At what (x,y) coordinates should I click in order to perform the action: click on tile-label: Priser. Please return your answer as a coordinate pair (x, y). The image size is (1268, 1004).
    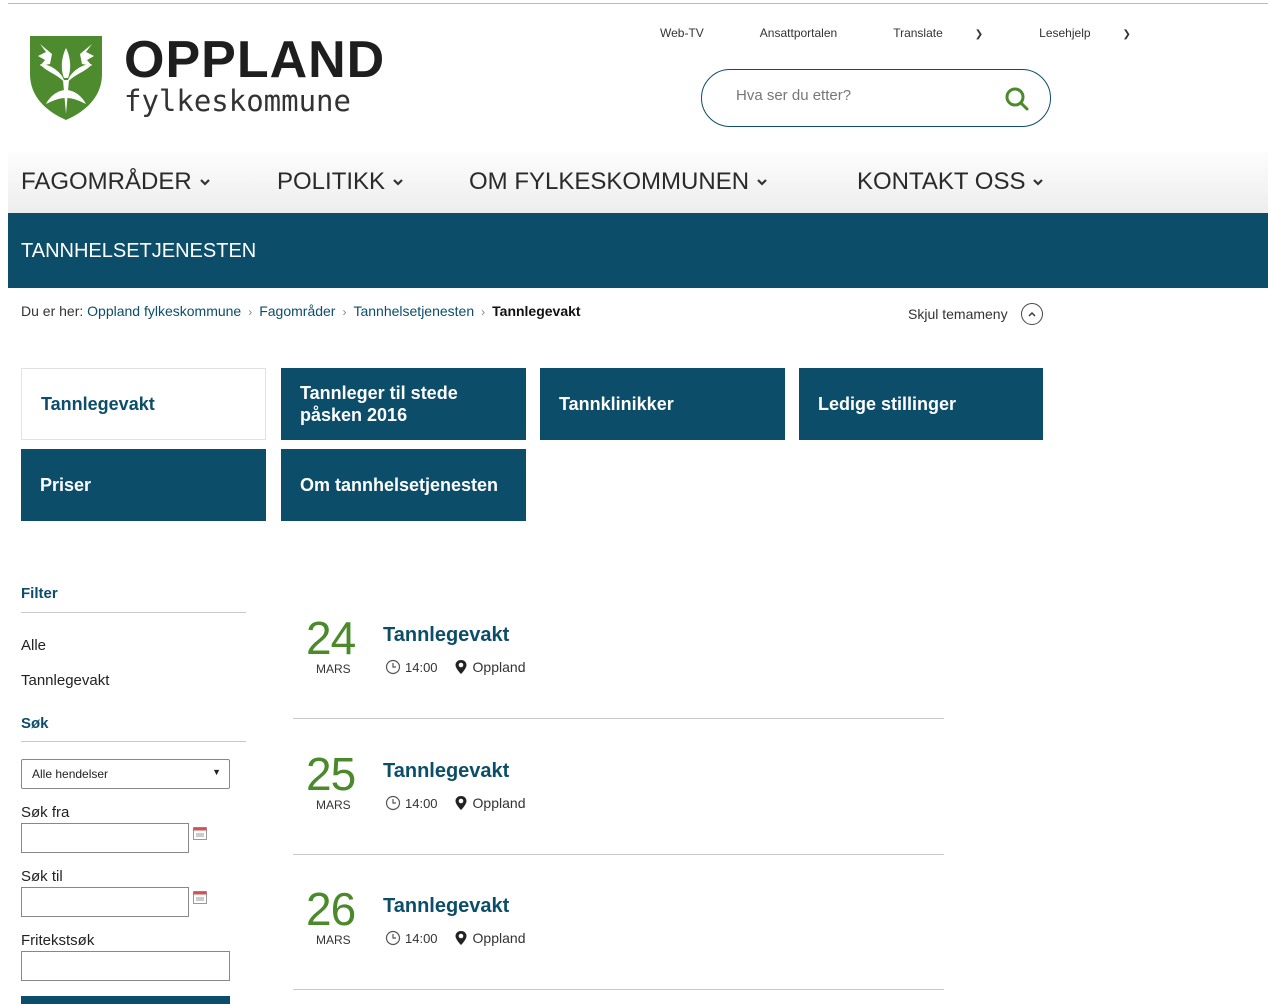
    Looking at the image, I should click on (66, 485).